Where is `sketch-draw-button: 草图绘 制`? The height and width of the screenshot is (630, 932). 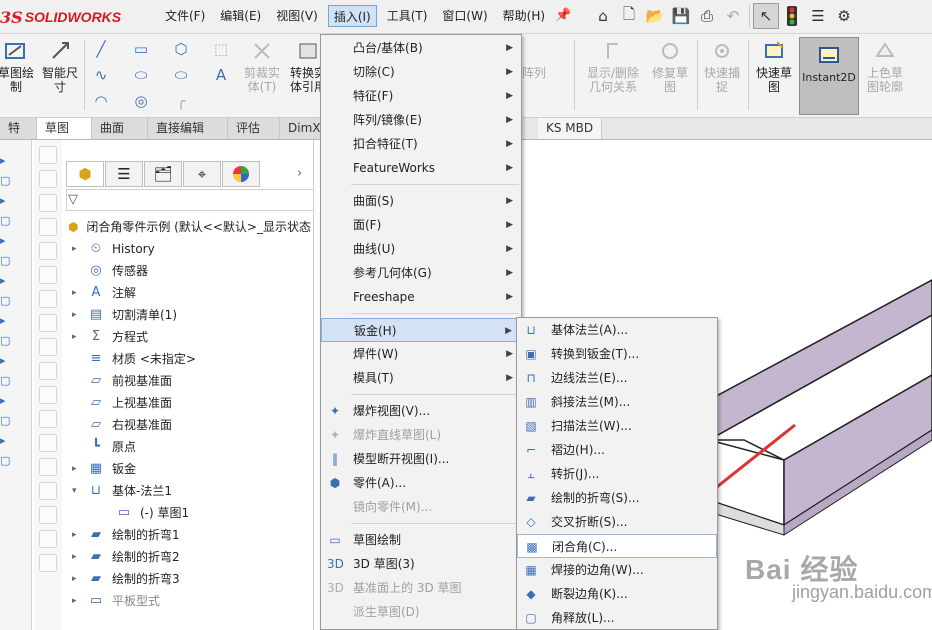 sketch-draw-button: 草图绘 制 is located at coordinates (19, 66).